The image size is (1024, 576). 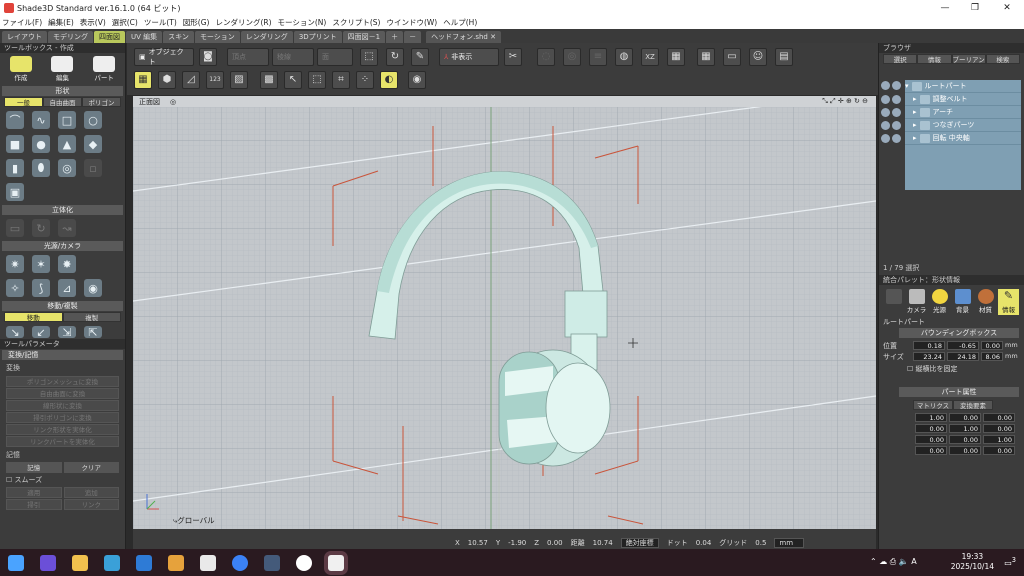 What do you see at coordinates (16, 562) in the screenshot?
I see `windows-start-icon` at bounding box center [16, 562].